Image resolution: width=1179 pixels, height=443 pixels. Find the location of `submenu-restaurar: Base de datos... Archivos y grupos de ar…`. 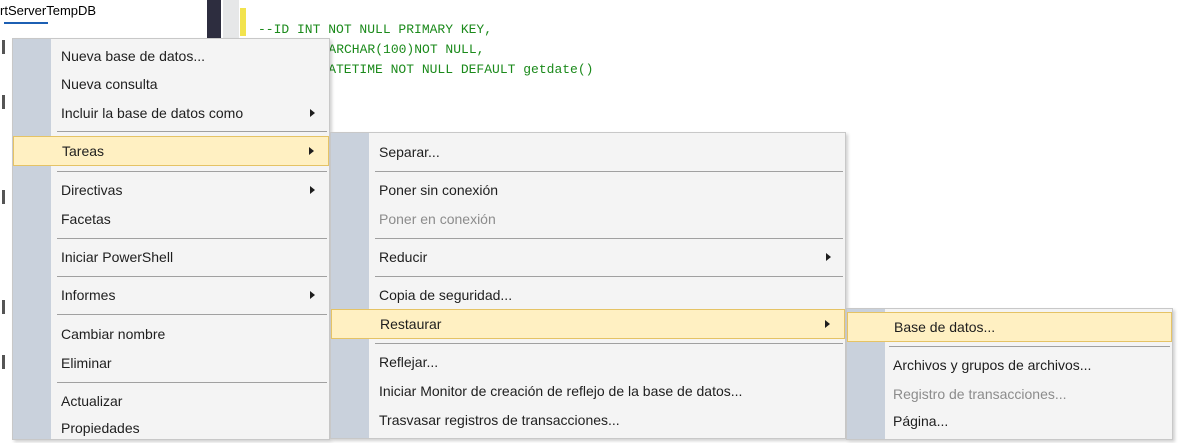

submenu-restaurar: Base de datos... Archivos y grupos de ar… is located at coordinates (1009, 374).